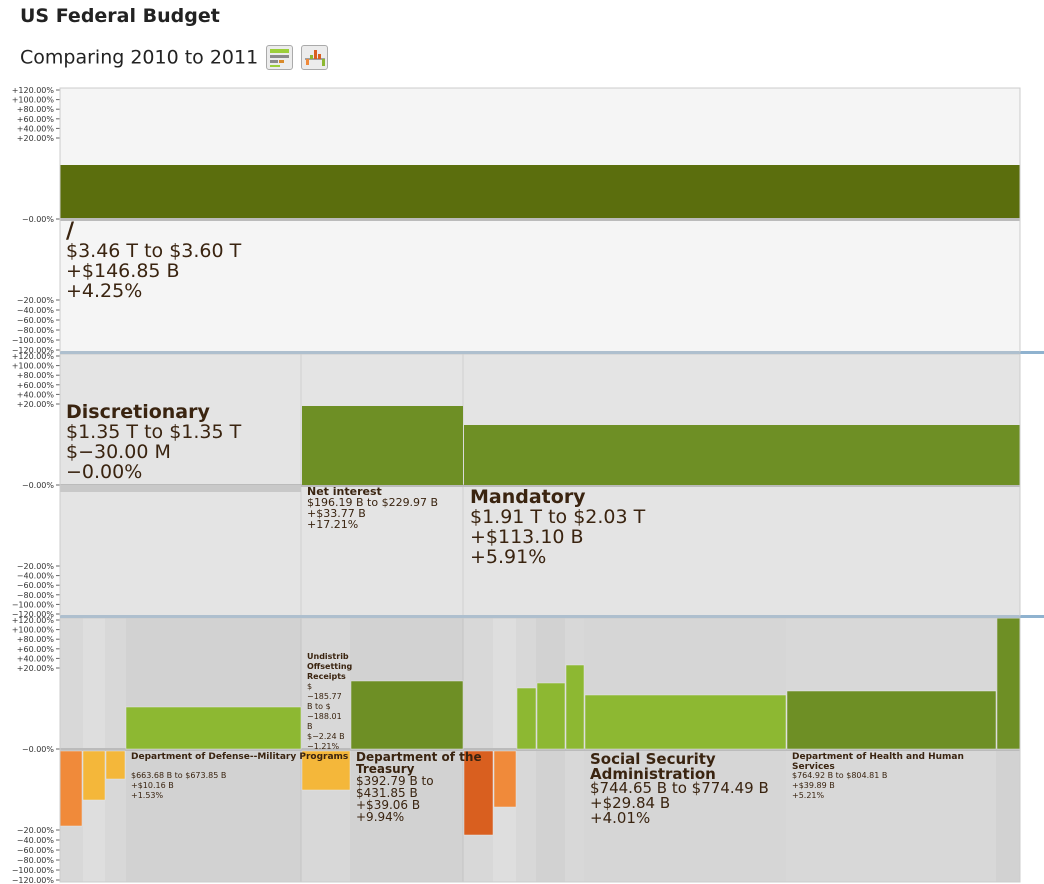 This screenshot has width=1044, height=884. What do you see at coordinates (332, 524) in the screenshot?
I see `label-net-interest-pct: +17.21%` at bounding box center [332, 524].